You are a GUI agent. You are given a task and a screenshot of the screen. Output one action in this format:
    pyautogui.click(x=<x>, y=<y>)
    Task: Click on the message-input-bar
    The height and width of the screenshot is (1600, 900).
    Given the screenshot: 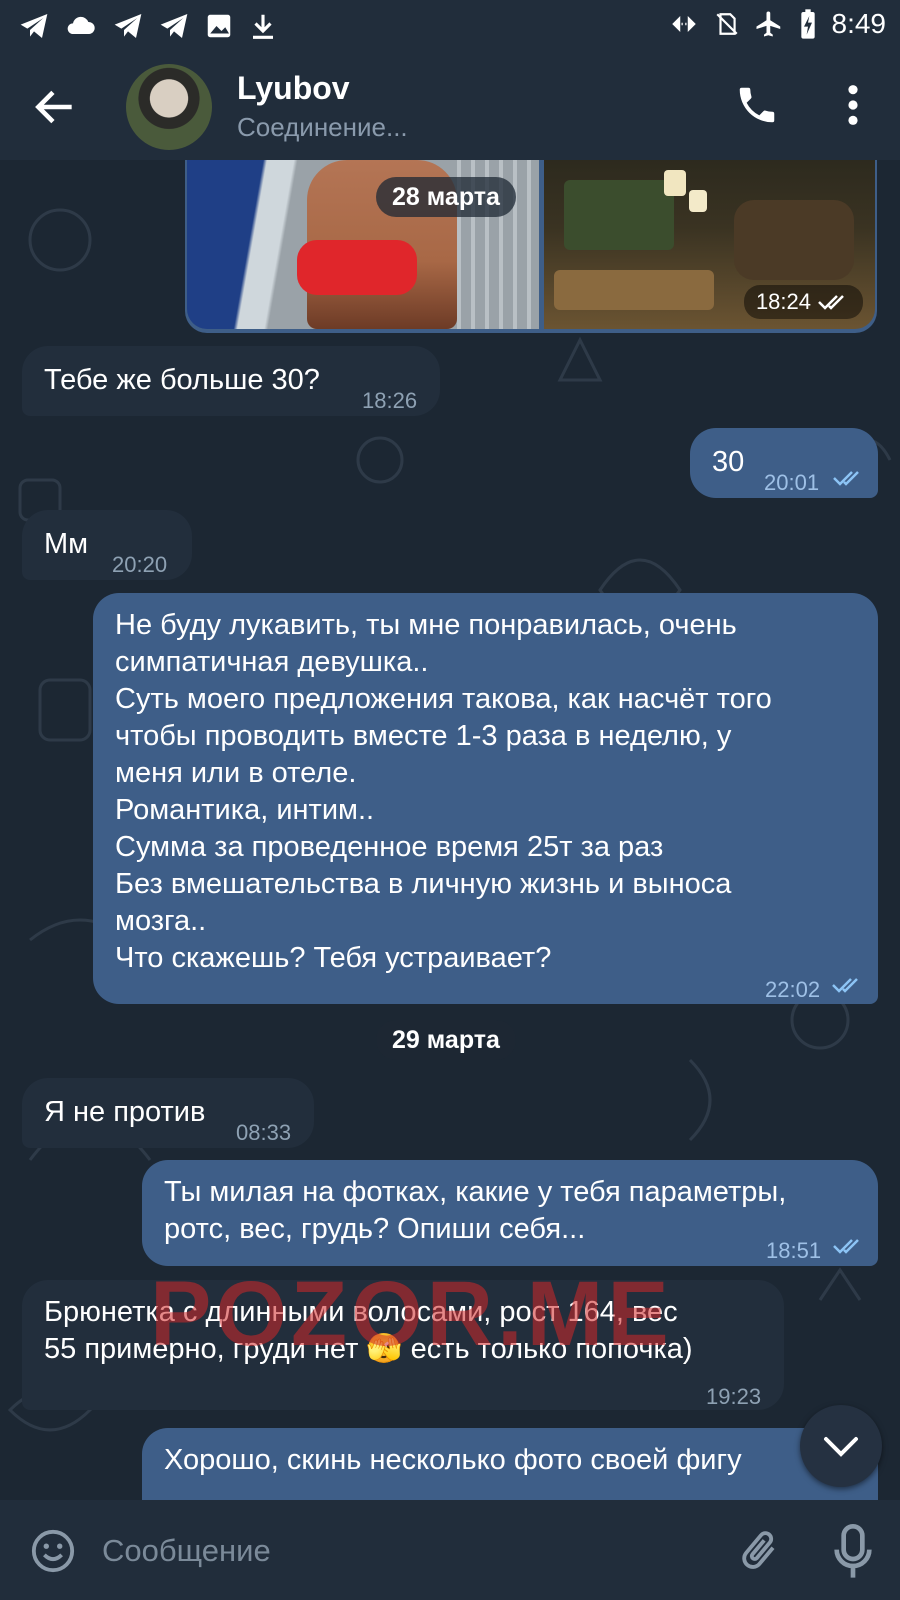 What is the action you would take?
    pyautogui.click(x=450, y=1550)
    